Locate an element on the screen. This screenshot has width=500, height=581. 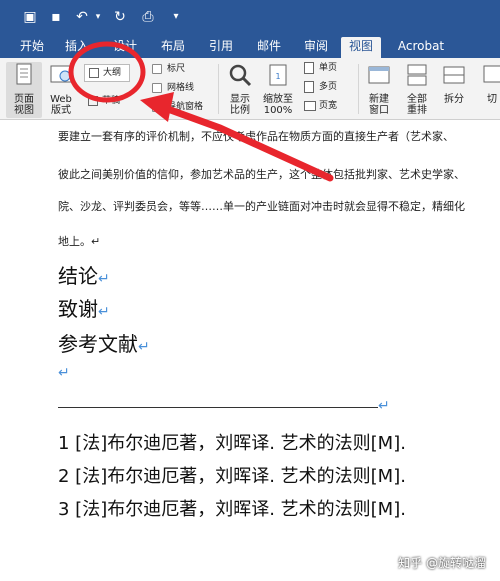
watermark: 知乎 @旋转哒溜 is located at coordinates (442, 563).